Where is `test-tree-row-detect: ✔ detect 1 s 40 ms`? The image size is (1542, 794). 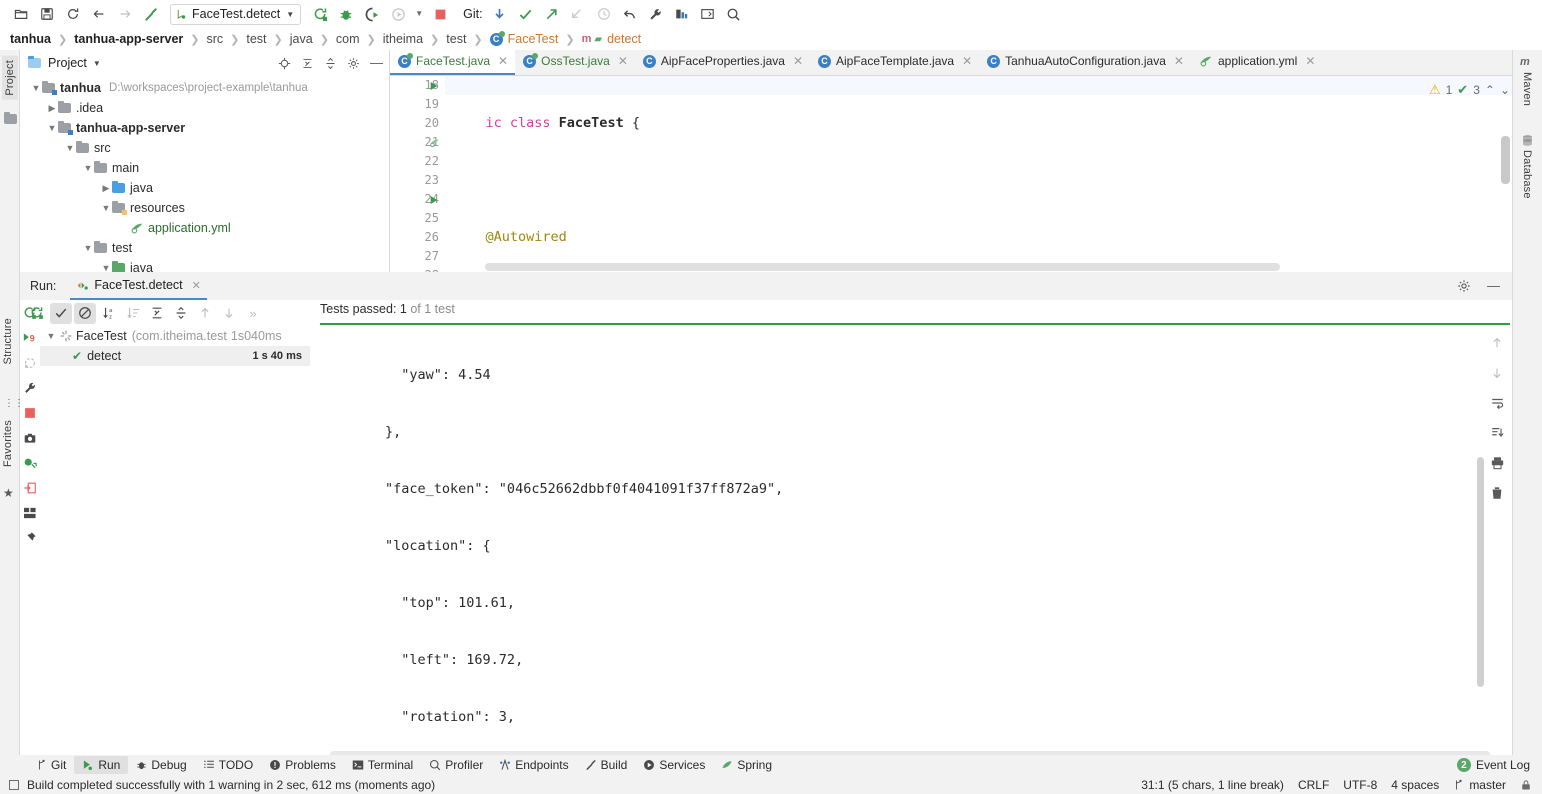 test-tree-row-detect: ✔ detect 1 s 40 ms is located at coordinates (175, 356).